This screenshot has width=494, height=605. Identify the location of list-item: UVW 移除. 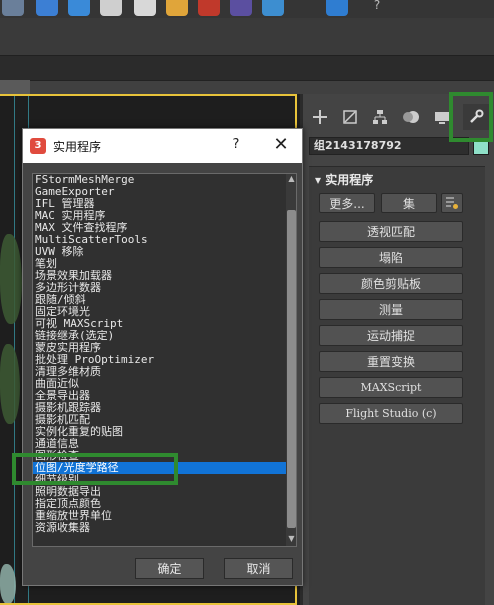
(159, 252).